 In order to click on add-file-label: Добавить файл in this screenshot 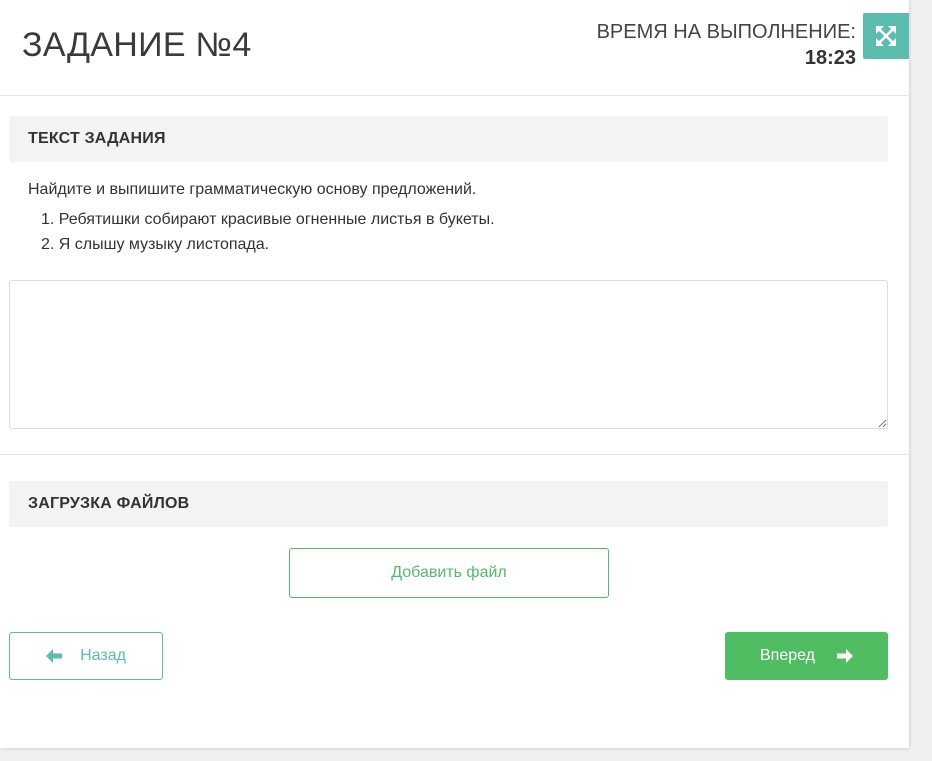, I will do `click(449, 572)`.